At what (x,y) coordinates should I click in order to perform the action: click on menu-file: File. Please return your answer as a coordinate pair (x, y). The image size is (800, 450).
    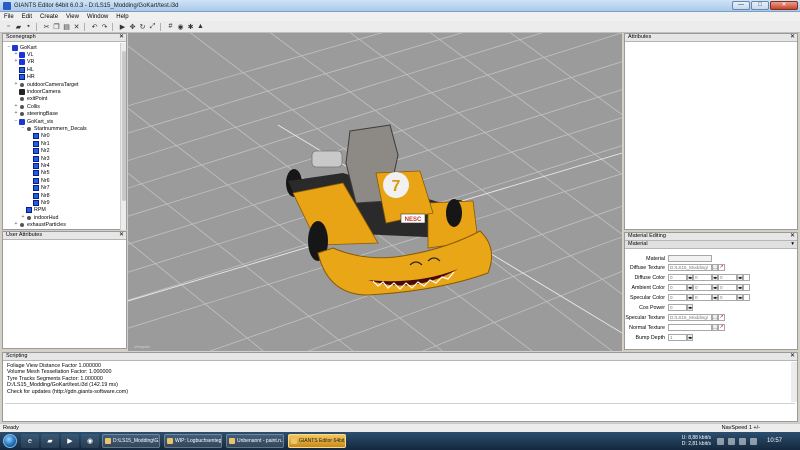
    Looking at the image, I should click on (9, 17).